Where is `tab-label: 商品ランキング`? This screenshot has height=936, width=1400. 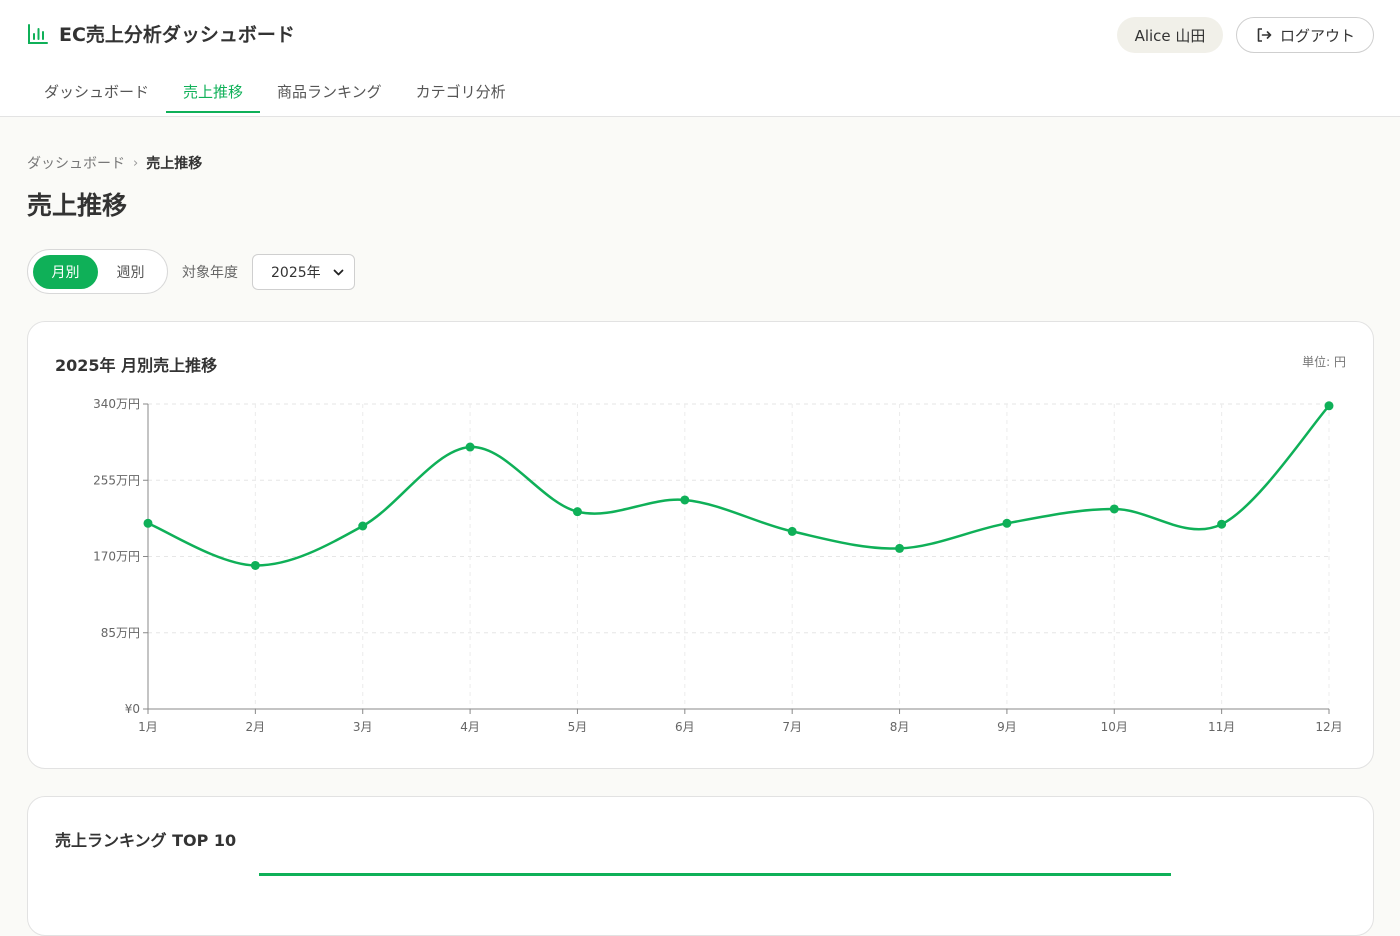
tab-label: 商品ランキング is located at coordinates (329, 91).